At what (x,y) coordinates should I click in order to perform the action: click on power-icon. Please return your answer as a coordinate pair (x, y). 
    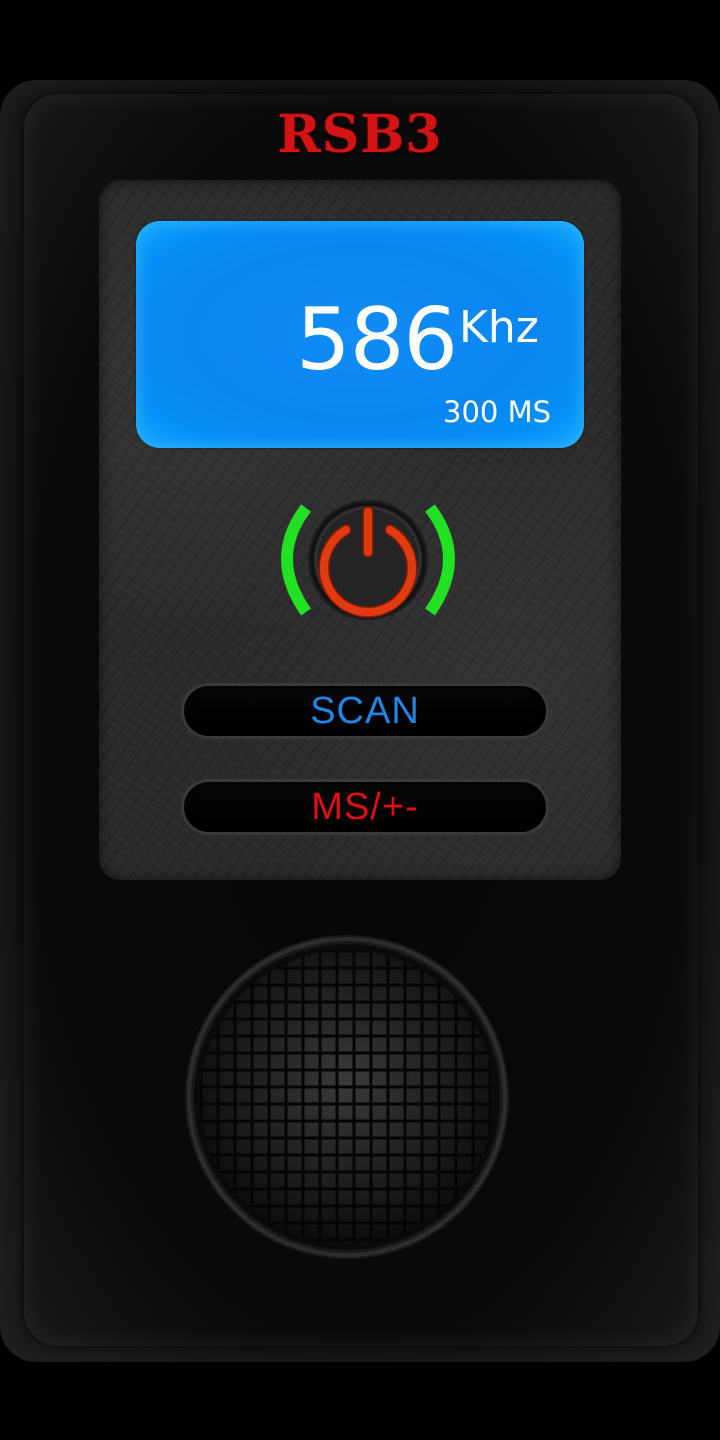
    Looking at the image, I should click on (368, 560).